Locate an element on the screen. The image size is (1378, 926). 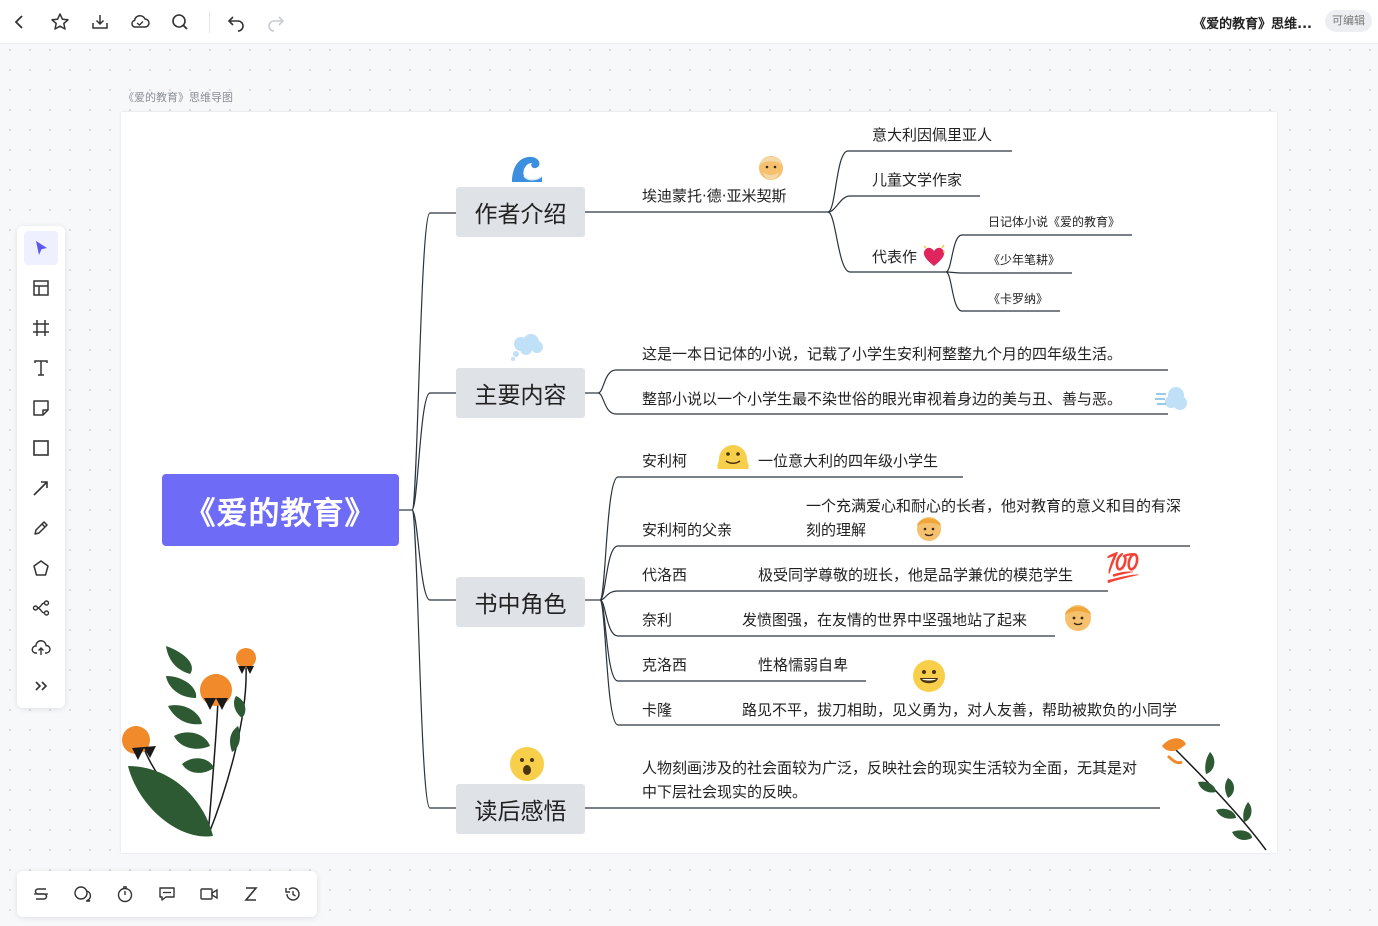
young-man-emoji-icon is located at coordinates (1078, 617).